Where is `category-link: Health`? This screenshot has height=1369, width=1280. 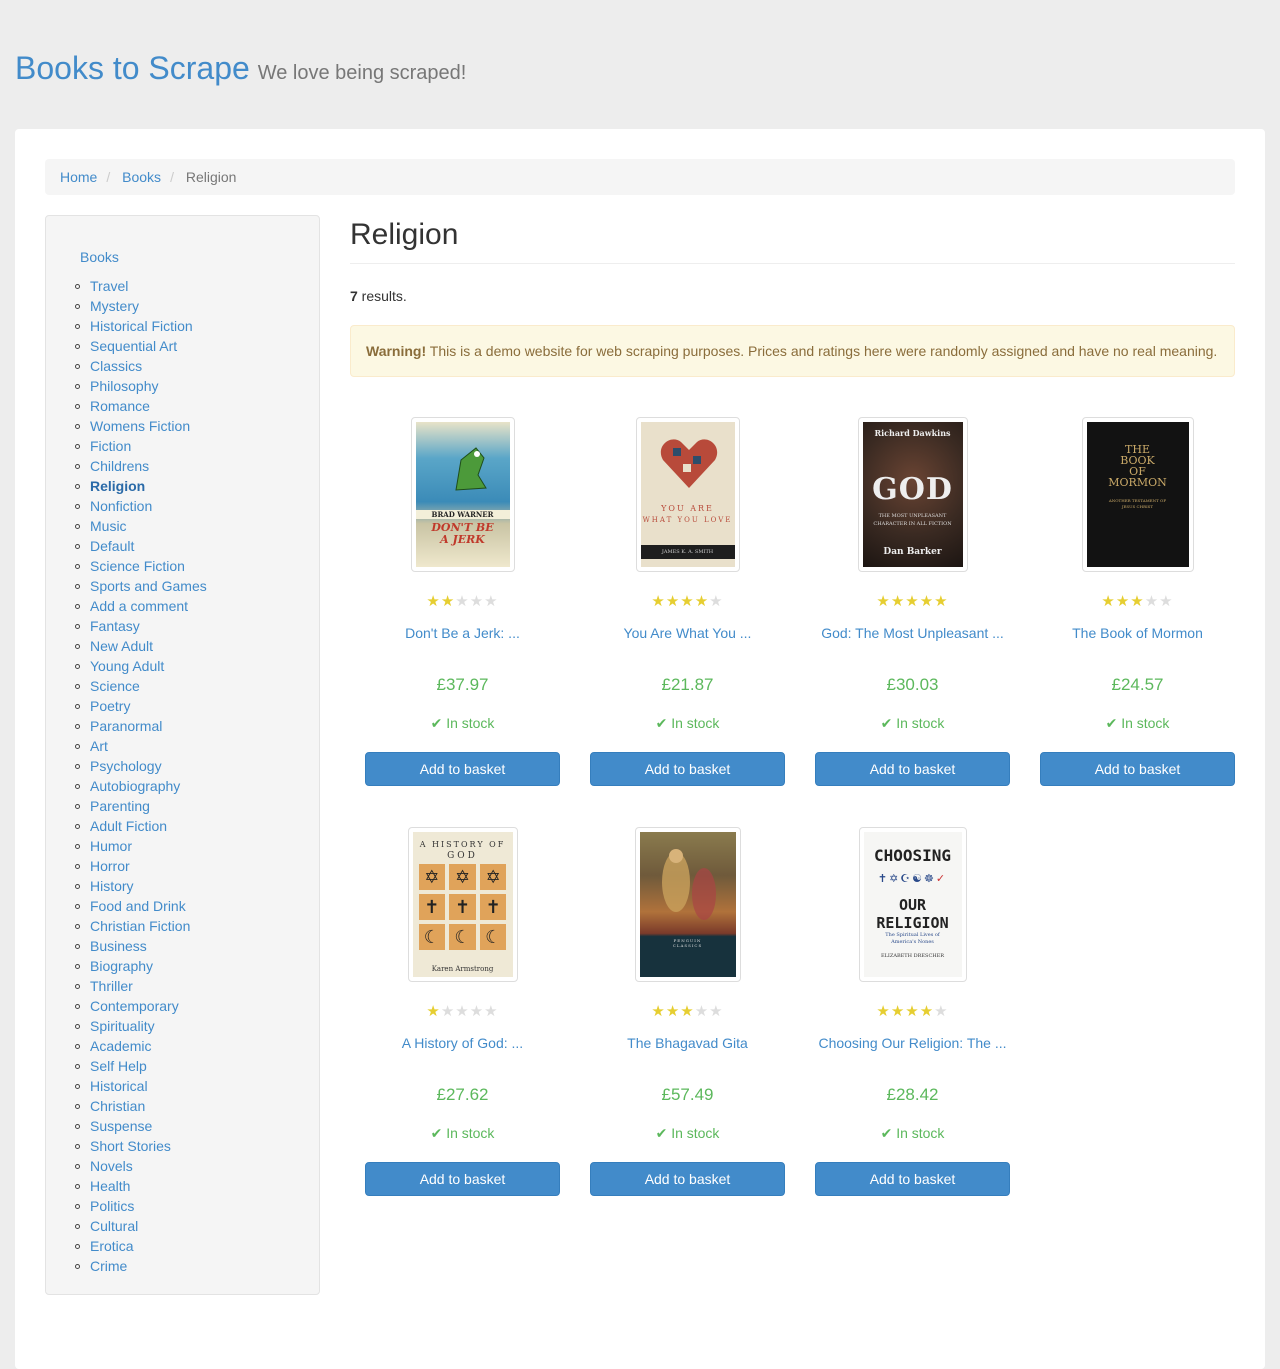 category-link: Health is located at coordinates (110, 1186).